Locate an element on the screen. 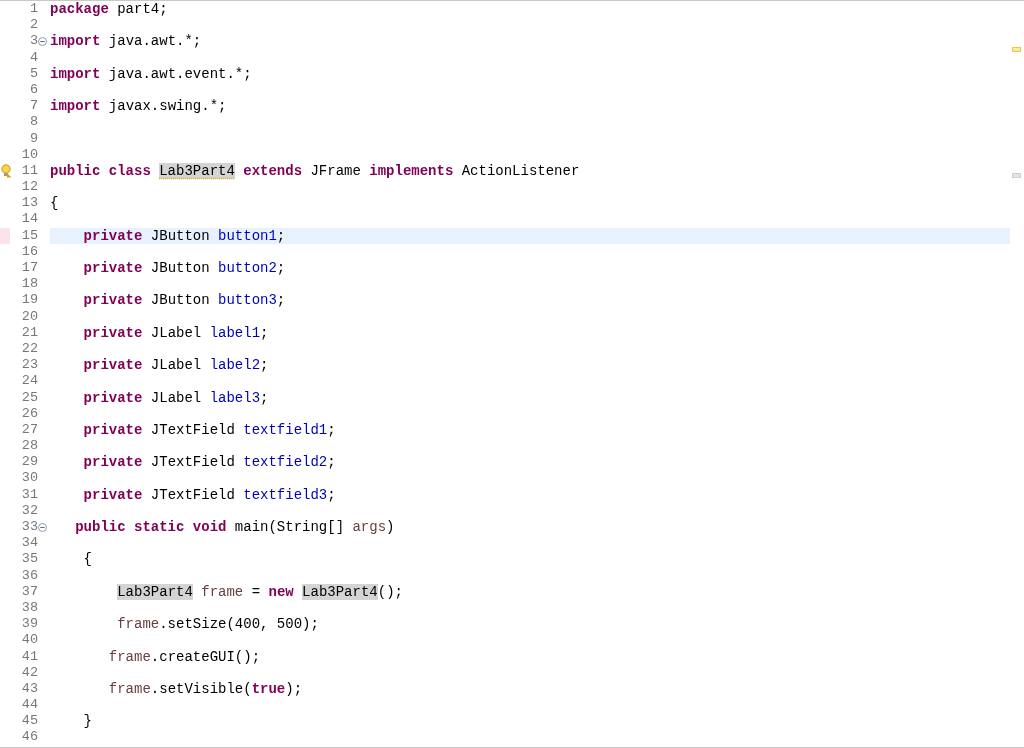 The height and width of the screenshot is (748, 1024). line-number: 35 is located at coordinates (29, 559).